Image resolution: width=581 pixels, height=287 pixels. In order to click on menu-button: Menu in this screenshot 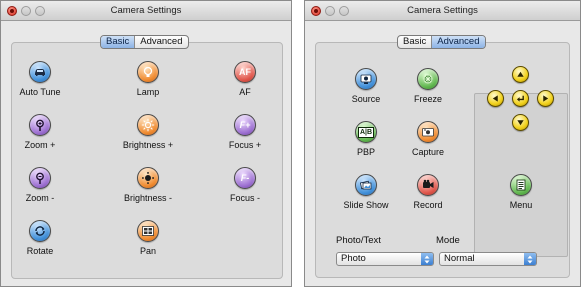, I will do `click(521, 192)`.